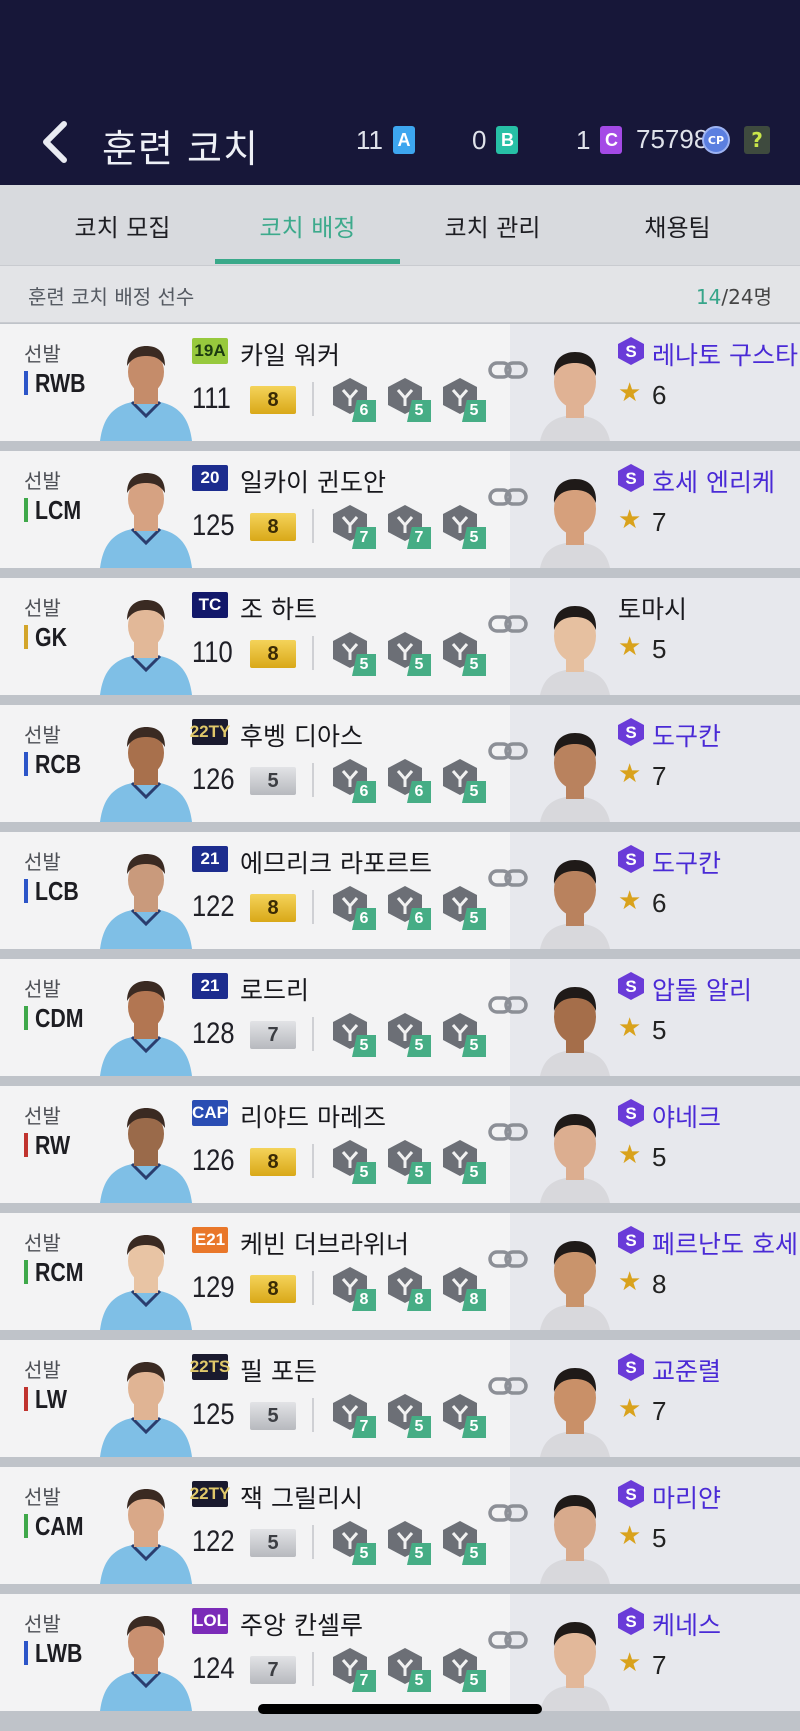 Image resolution: width=800 pixels, height=1731 pixels. Describe the element at coordinates (408, 1288) in the screenshot. I see `training-skill-icon: 8` at that location.